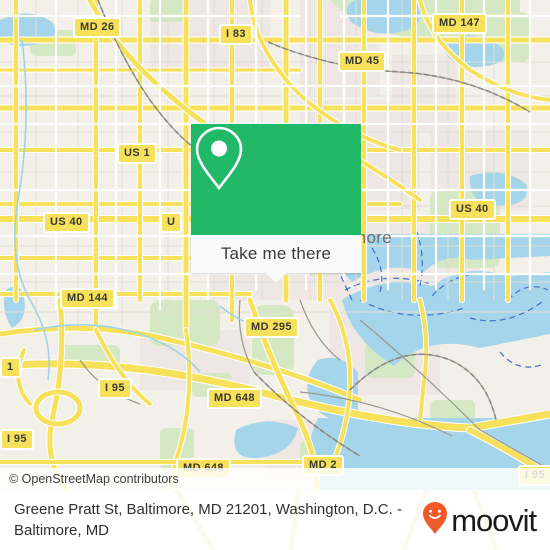  I want to click on take-me-there-callout: Take me there, so click(276, 203).